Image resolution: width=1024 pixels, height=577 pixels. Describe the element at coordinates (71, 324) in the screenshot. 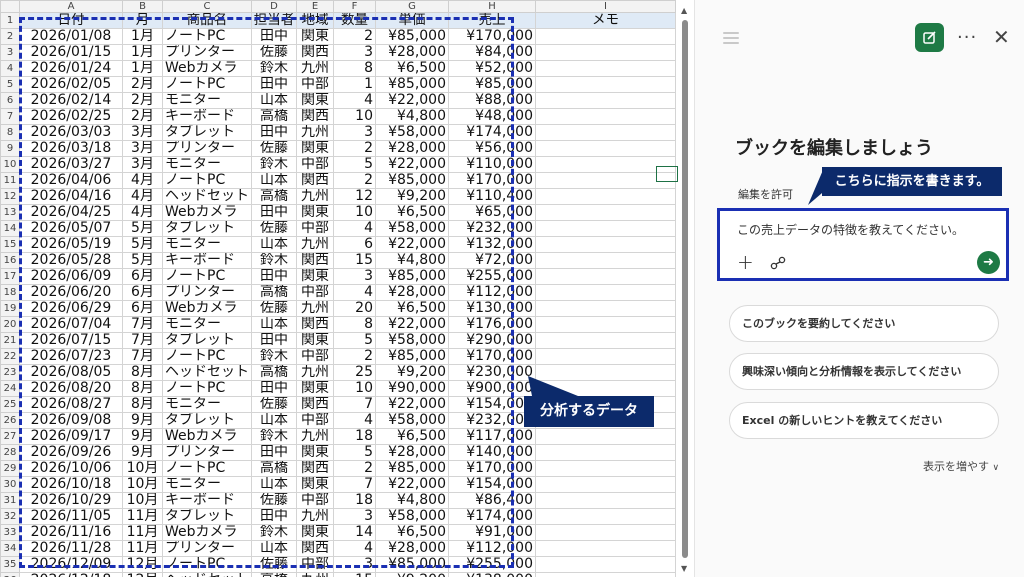

I see `data-cell: 2026/07/04` at that location.